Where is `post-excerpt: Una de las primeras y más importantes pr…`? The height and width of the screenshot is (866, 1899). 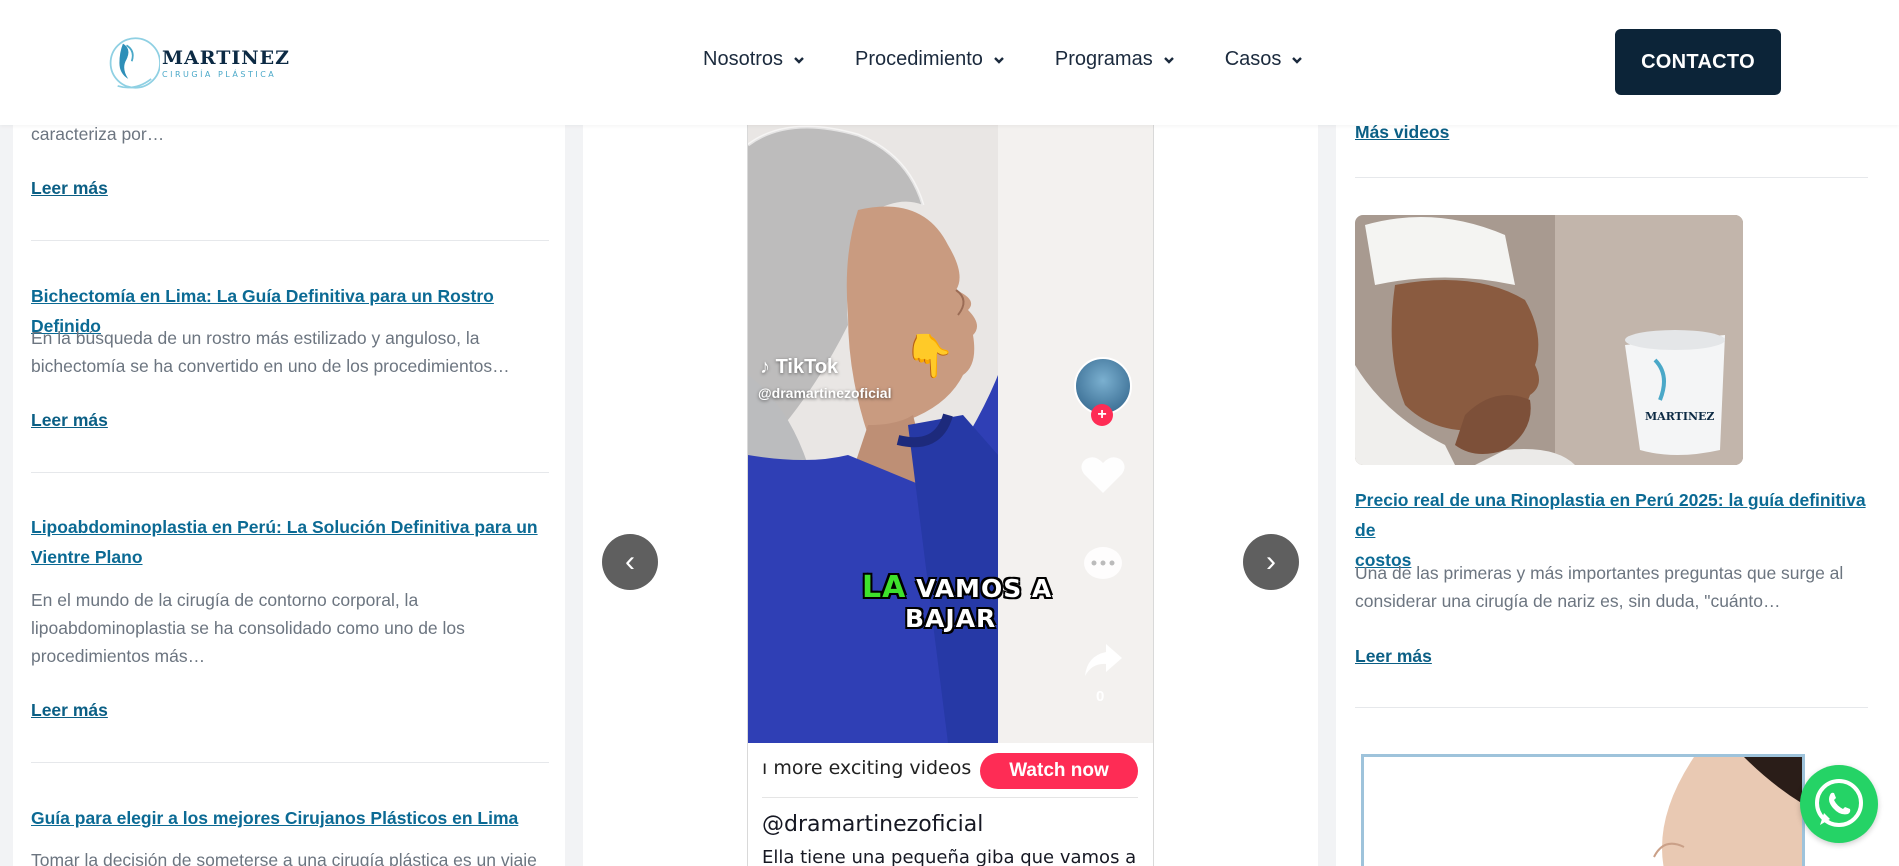
post-excerpt: Una de las primeras y más importantes pr… is located at coordinates (1599, 587).